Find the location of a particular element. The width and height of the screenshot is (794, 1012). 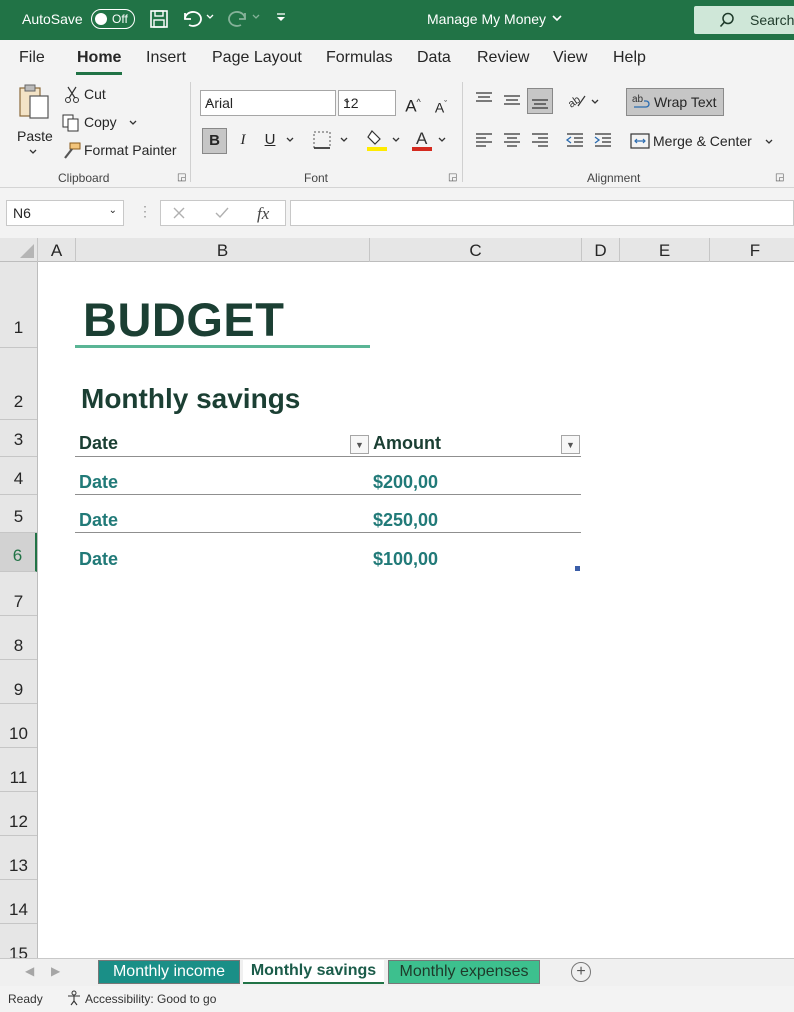

alignment-launcher-icon: ◲ is located at coordinates (779, 177).